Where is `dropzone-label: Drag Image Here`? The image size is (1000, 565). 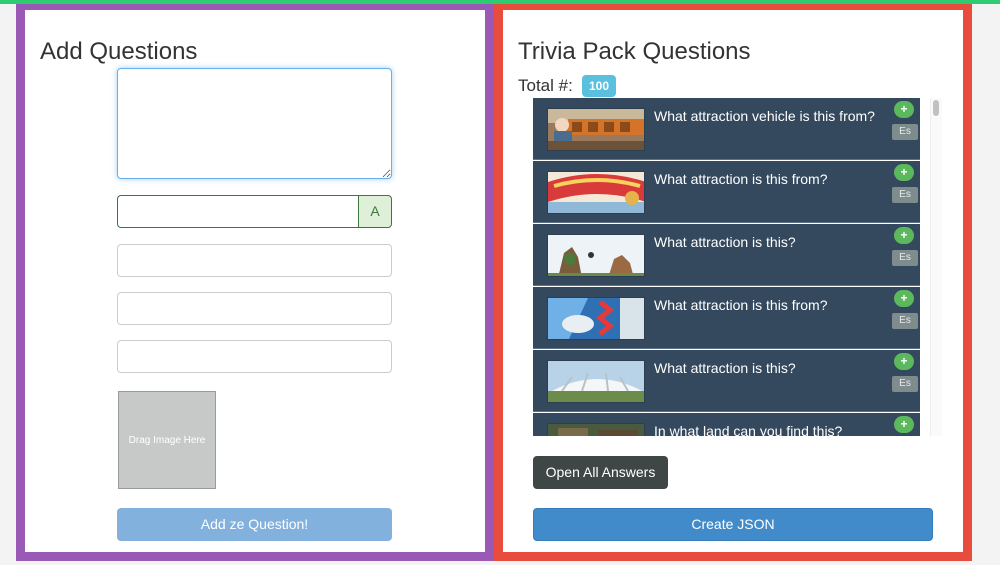
dropzone-label: Drag Image Here is located at coordinates (167, 440).